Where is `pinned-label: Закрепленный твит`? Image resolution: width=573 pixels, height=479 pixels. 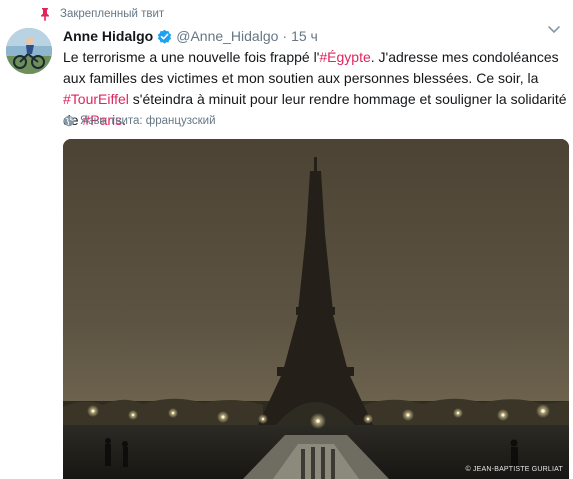 pinned-label: Закрепленный твит is located at coordinates (112, 14).